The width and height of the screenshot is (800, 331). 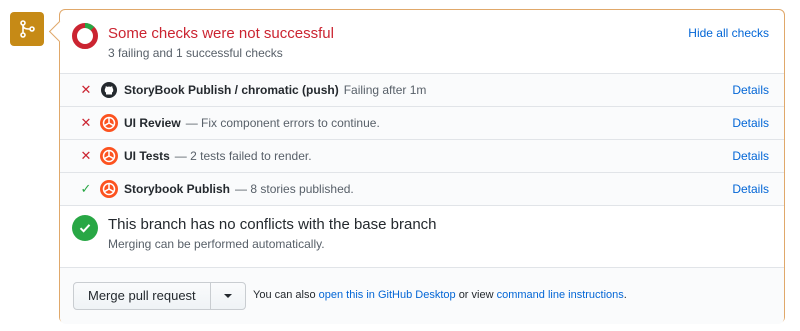 What do you see at coordinates (177, 189) in the screenshot?
I see `check-name: Storybook Publish` at bounding box center [177, 189].